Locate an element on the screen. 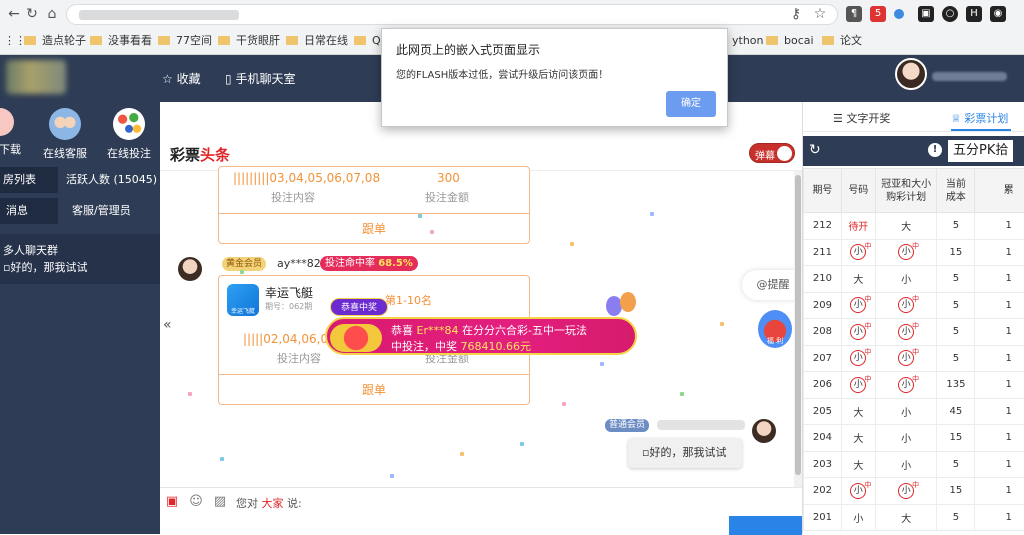 This screenshot has height=535, width=1024. extension-icon: ¶ is located at coordinates (854, 14).